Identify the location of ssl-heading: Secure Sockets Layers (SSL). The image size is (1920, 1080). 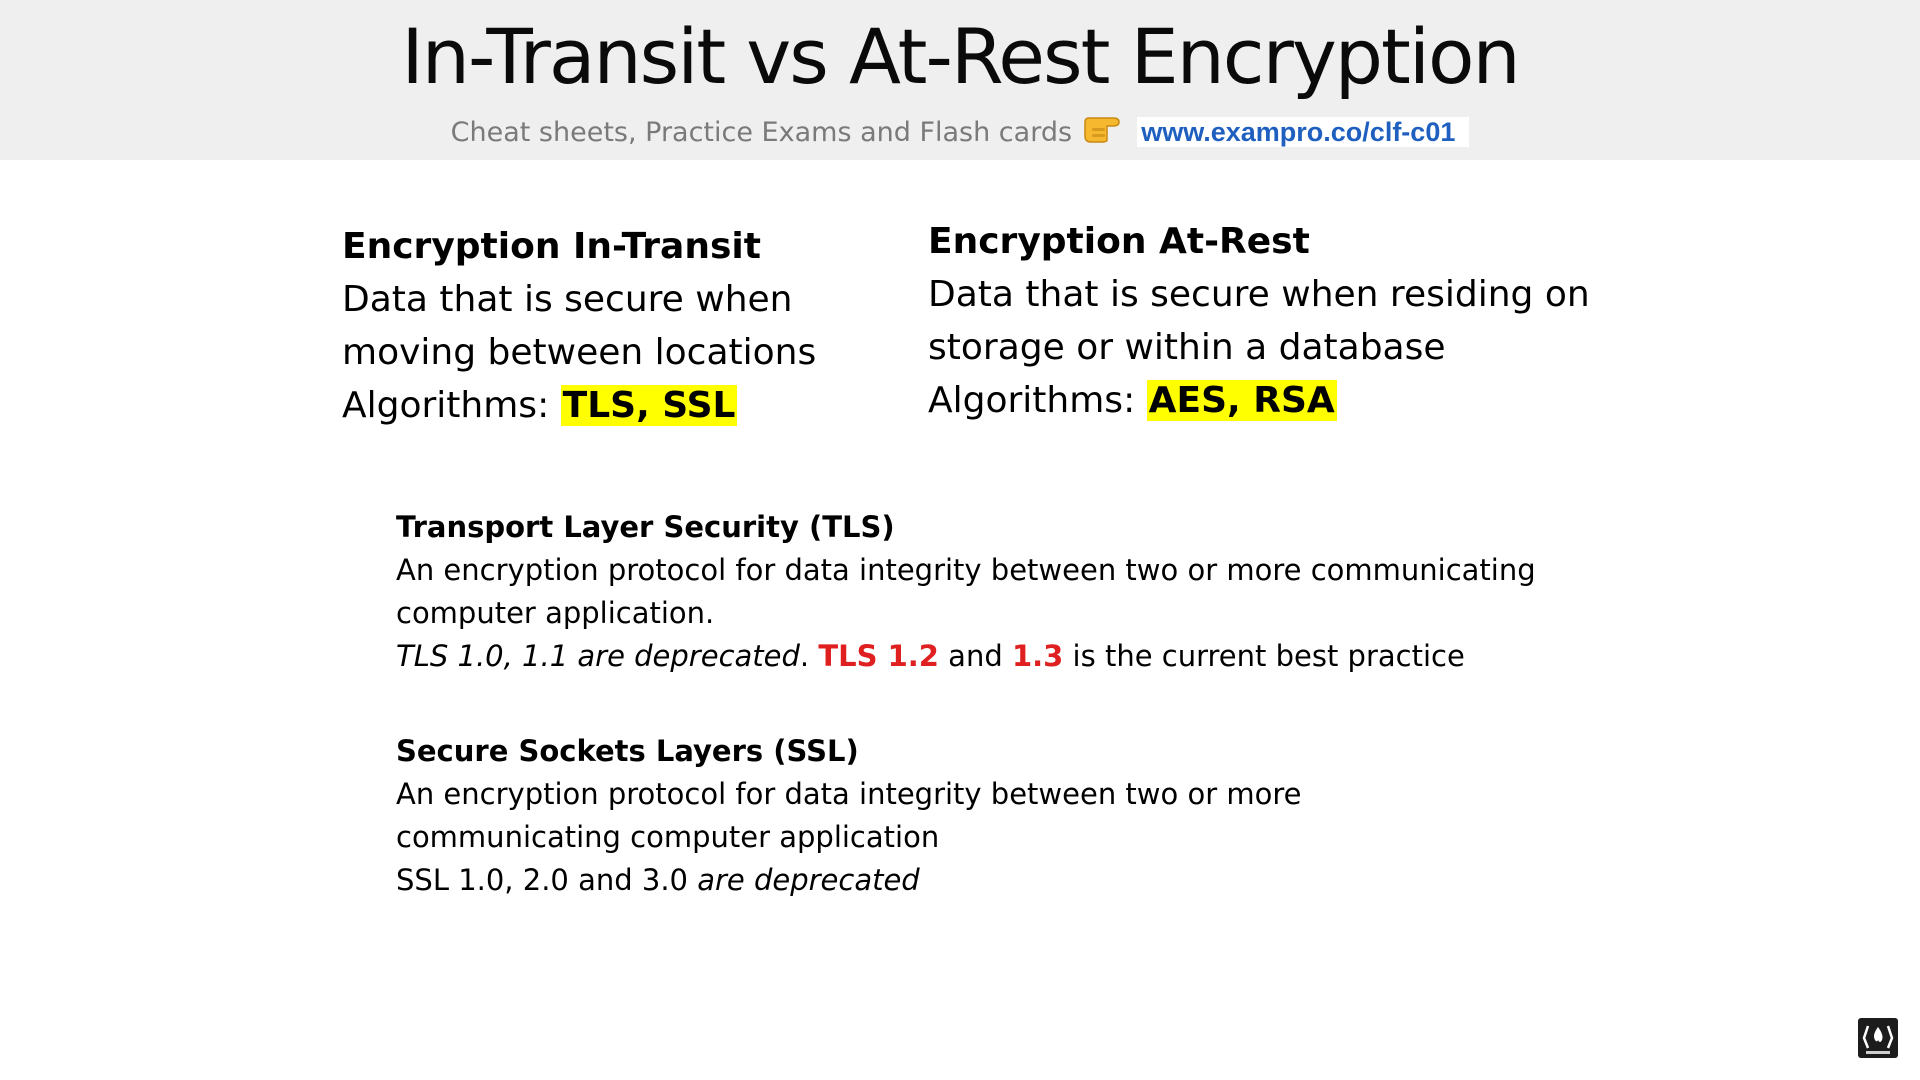
(627, 751).